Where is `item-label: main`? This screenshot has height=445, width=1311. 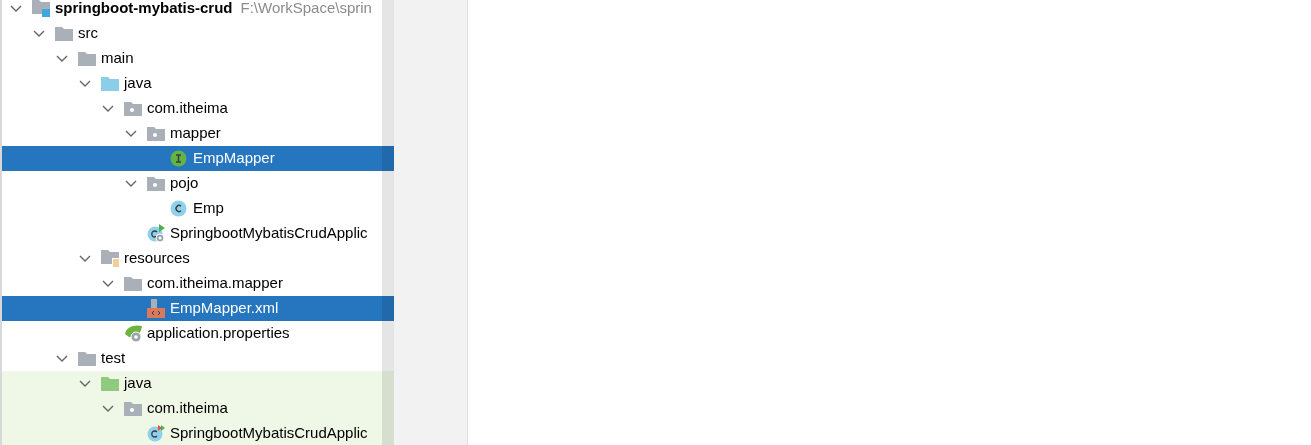 item-label: main is located at coordinates (117, 58).